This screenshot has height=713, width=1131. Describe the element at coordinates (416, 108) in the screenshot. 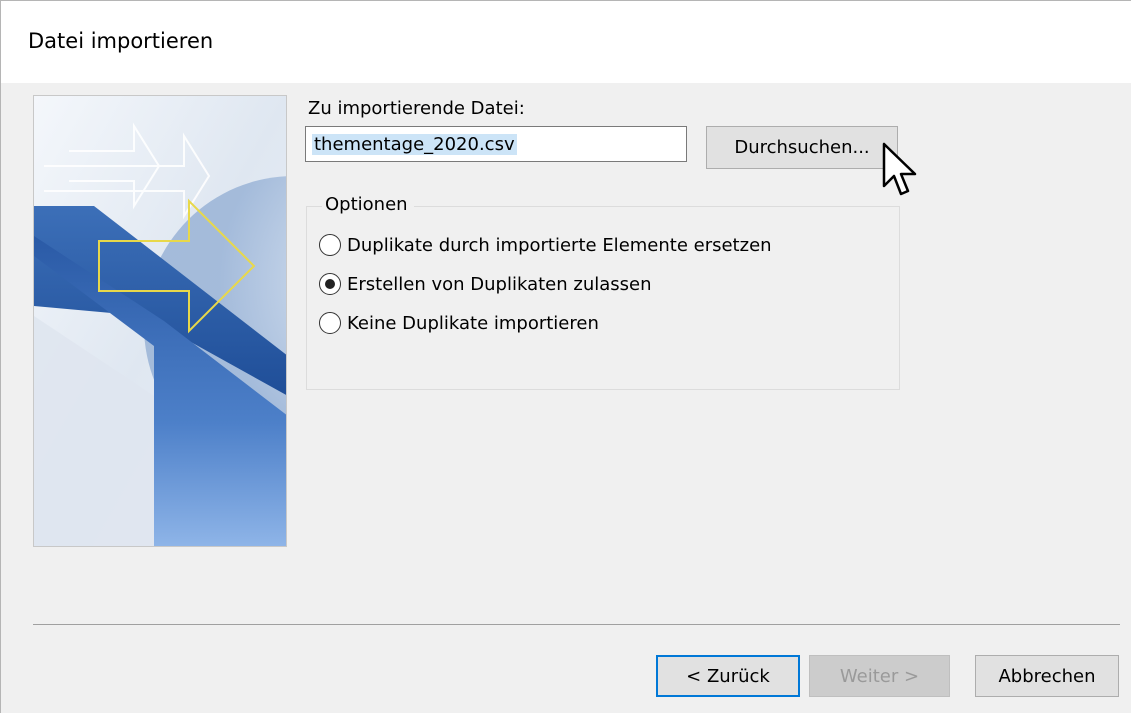

I see `file-label: Zu importierende Datei:` at that location.